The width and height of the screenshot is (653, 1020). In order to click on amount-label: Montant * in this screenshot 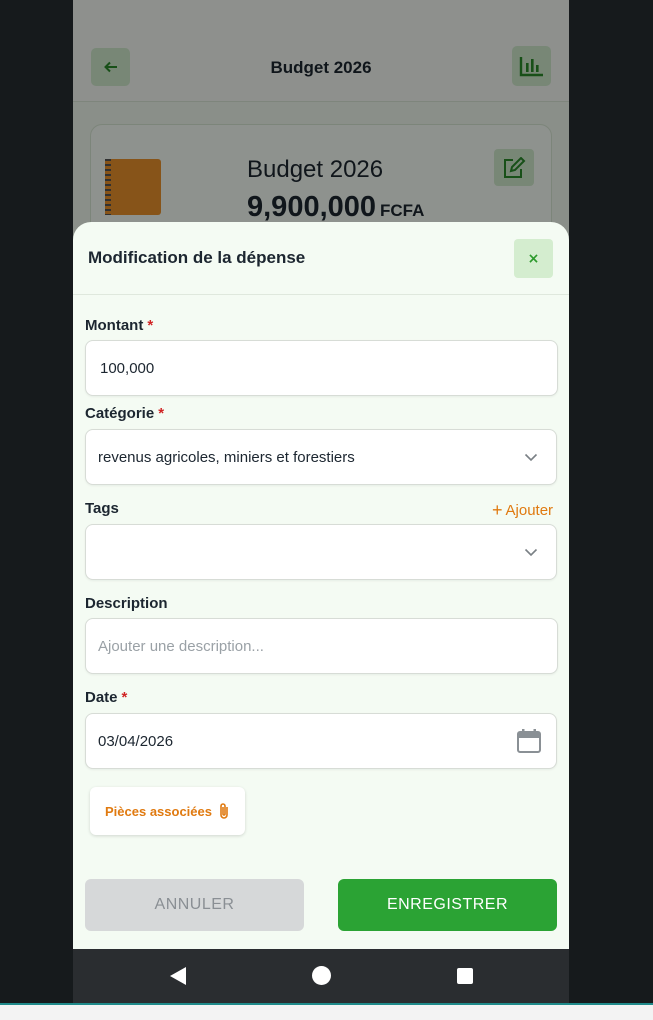, I will do `click(119, 325)`.